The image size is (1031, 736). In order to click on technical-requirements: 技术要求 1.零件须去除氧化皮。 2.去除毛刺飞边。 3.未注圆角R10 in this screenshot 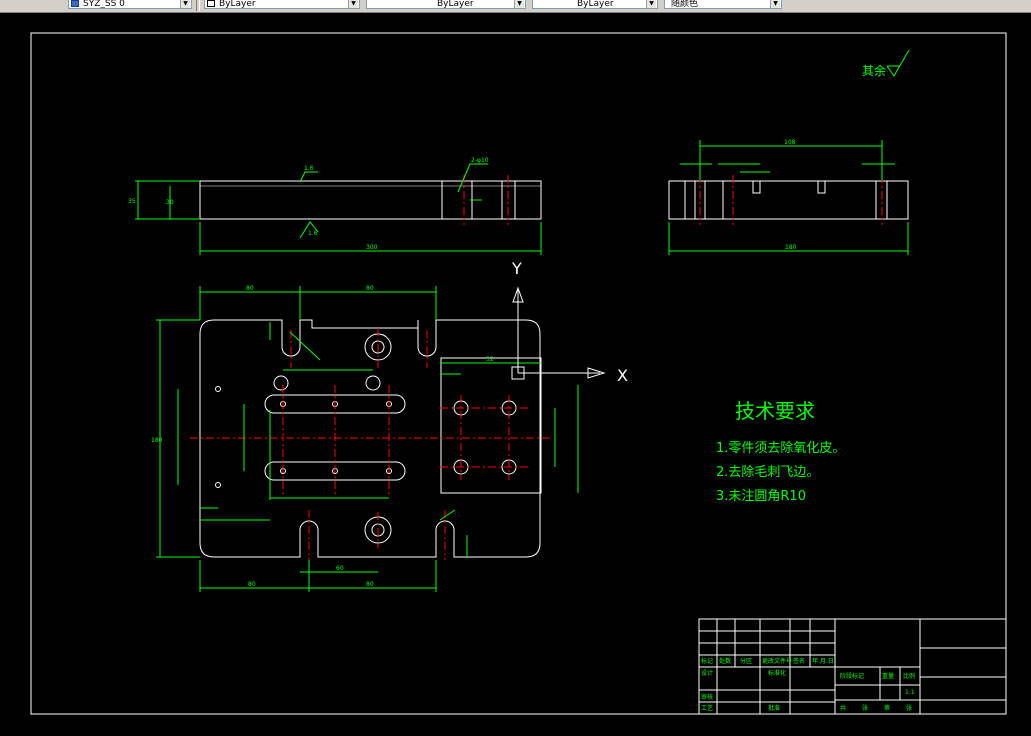, I will do `click(780, 451)`.